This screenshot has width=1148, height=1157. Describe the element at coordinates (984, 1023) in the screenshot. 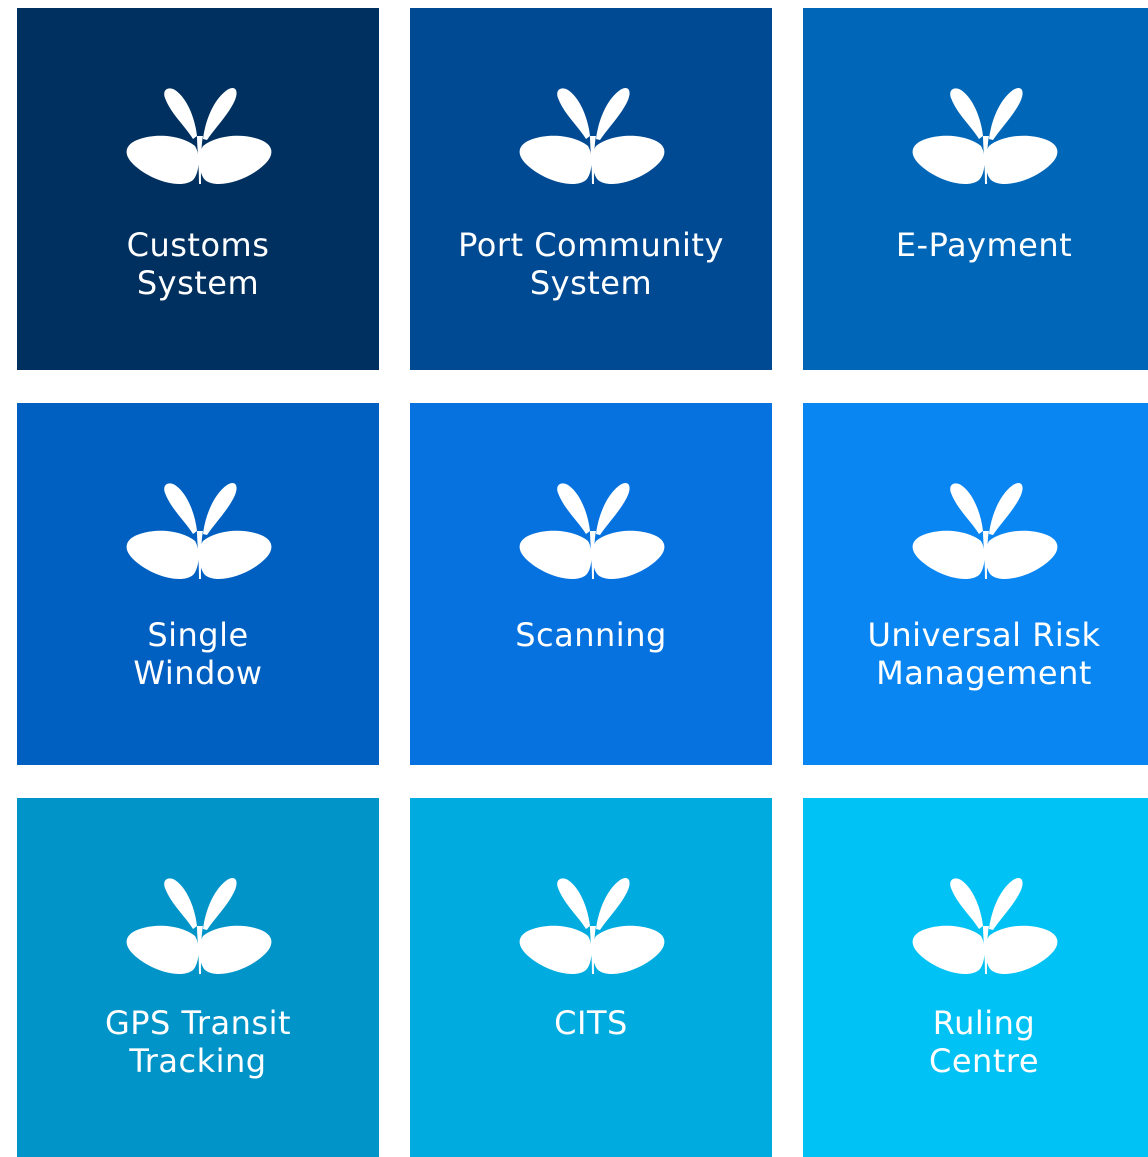

I see `tile-label-line: Ruling` at that location.